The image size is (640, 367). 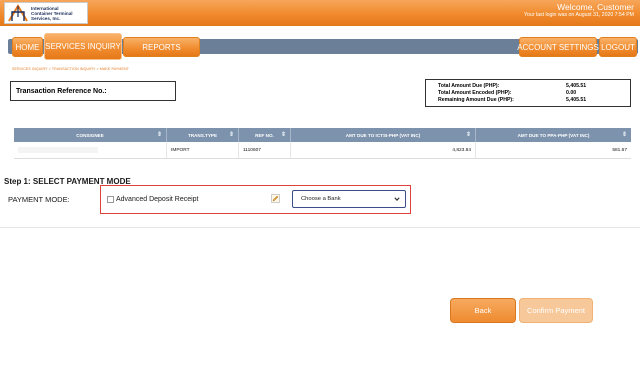 I want to click on edit-icon, so click(x=275, y=198).